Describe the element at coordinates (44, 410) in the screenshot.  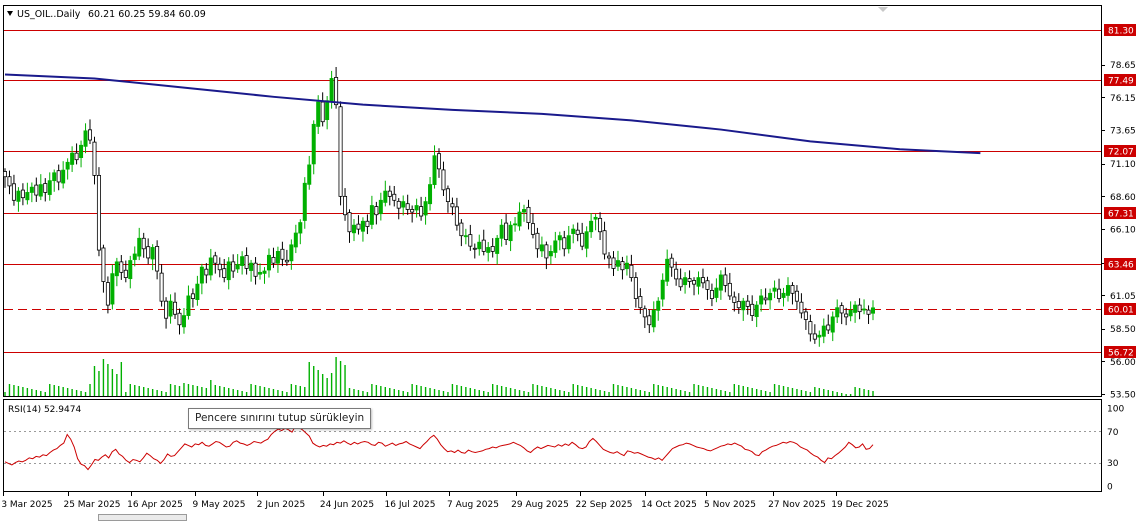
I see `rsi-label: RSI(14) 52.9474` at that location.